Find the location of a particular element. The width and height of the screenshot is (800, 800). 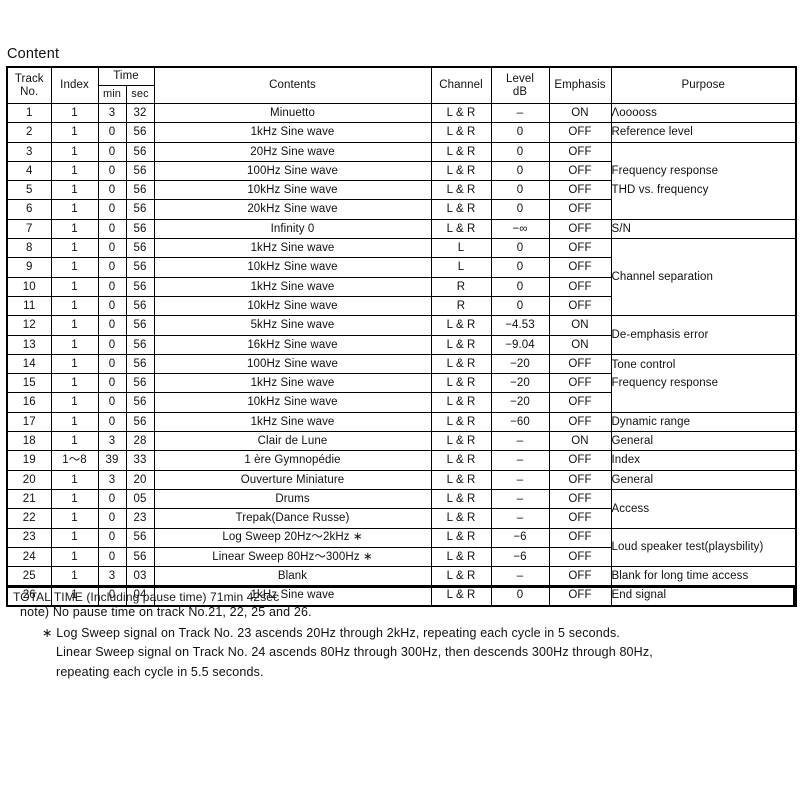

table-row: 18 1 3 28 Clair de Lune L & R – ON General is located at coordinates (401, 441).